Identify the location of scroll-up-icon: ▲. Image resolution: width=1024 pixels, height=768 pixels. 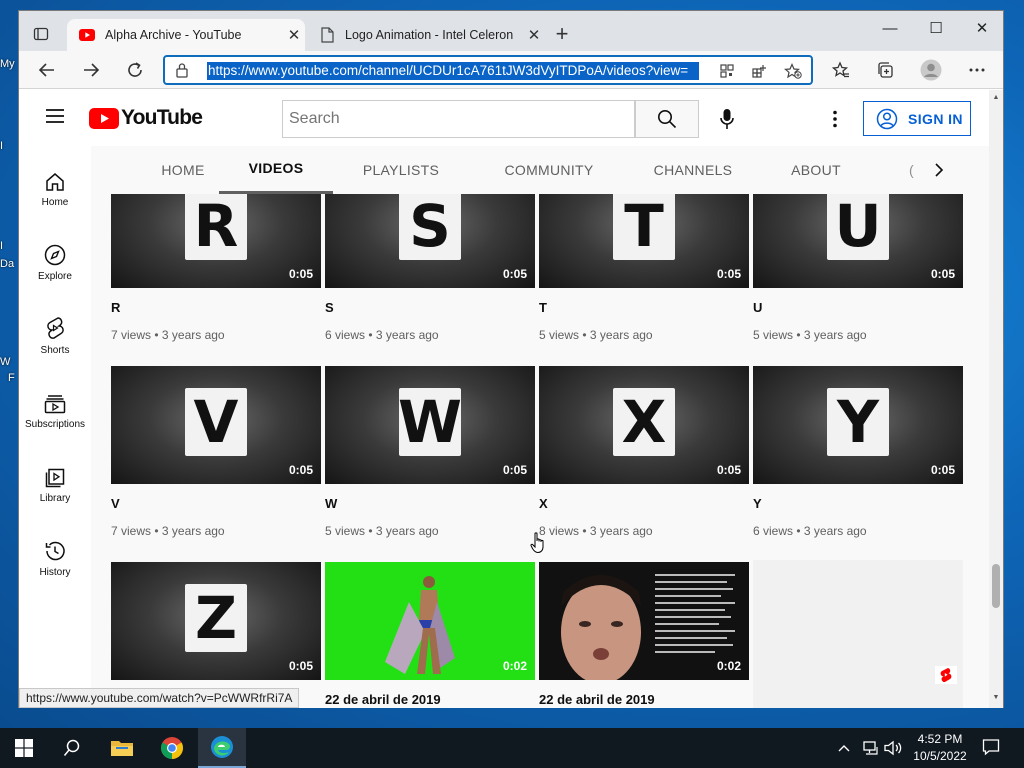
(996, 97).